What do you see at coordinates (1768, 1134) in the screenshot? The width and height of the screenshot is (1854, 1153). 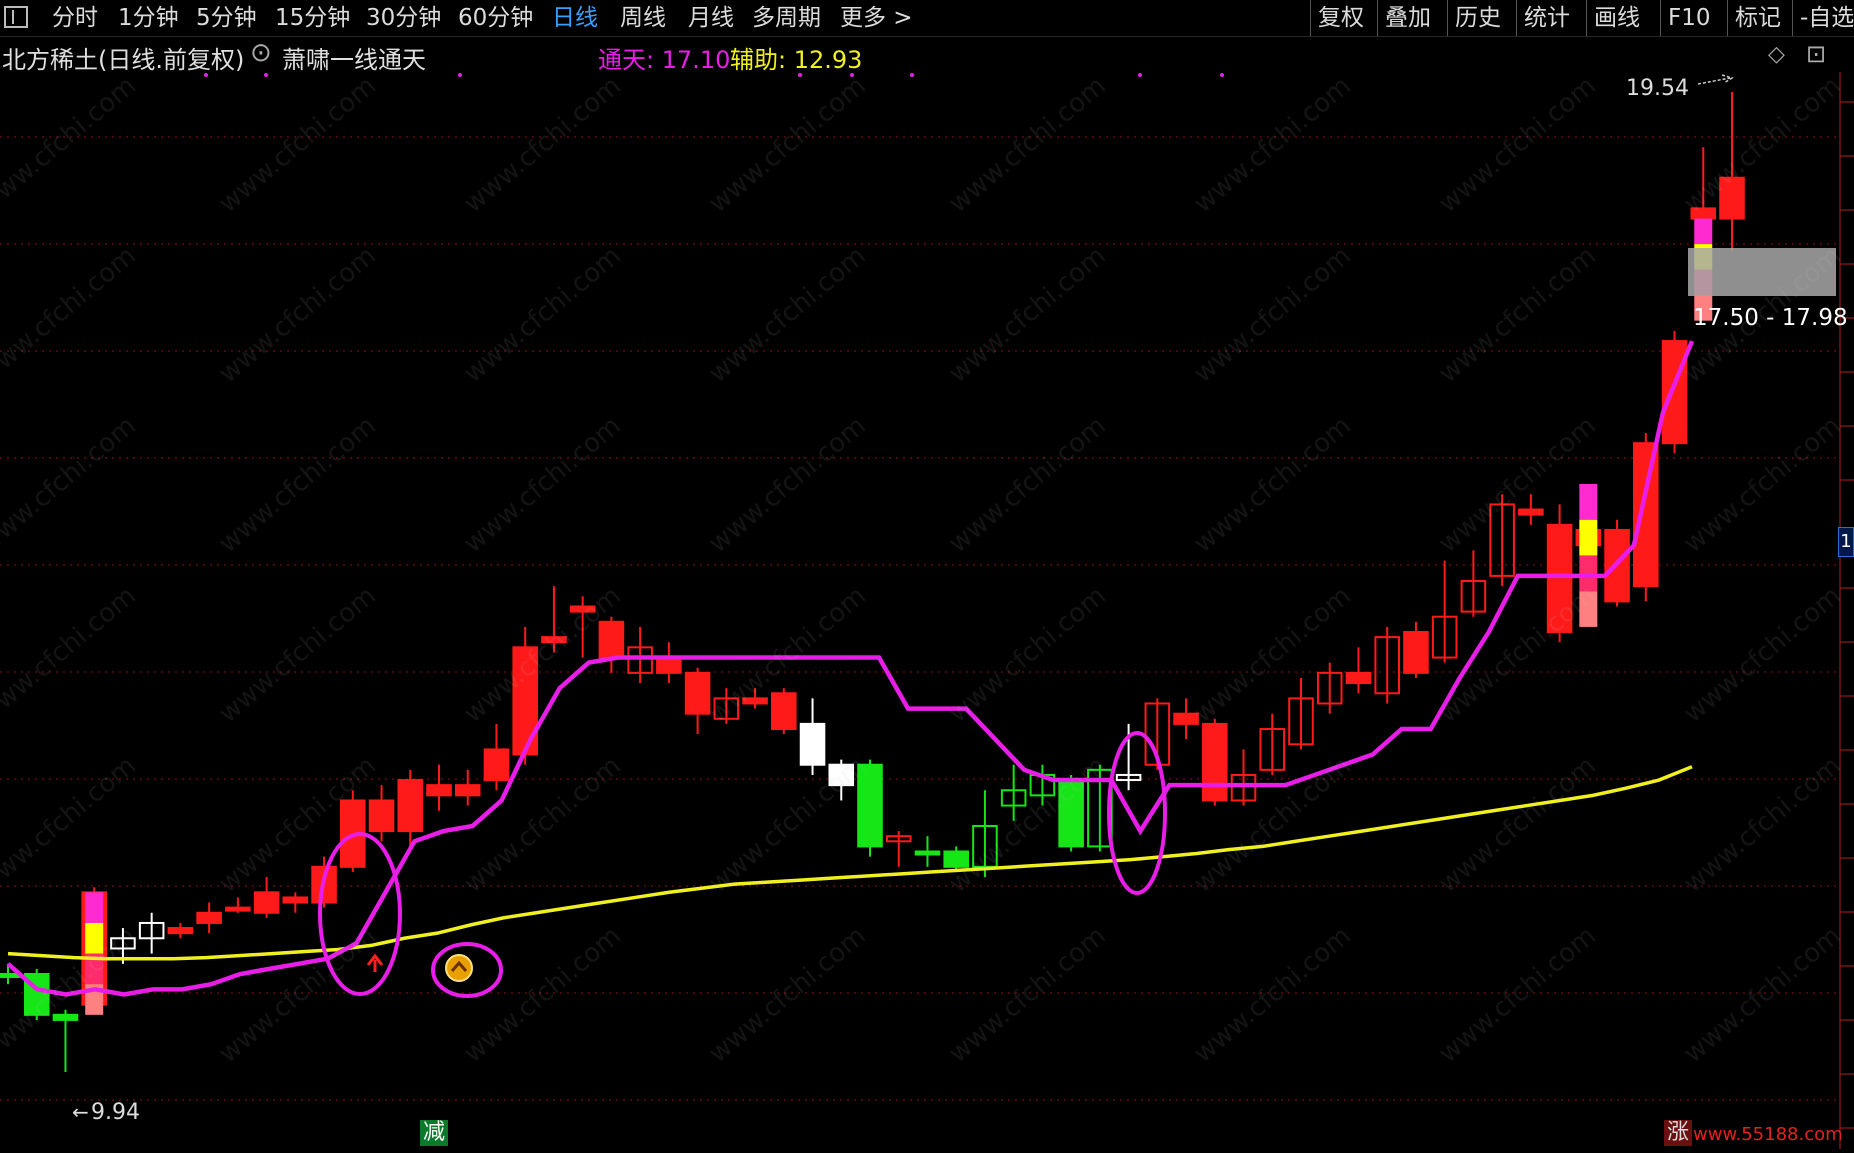 I see `site-label: www.55188.com` at bounding box center [1768, 1134].